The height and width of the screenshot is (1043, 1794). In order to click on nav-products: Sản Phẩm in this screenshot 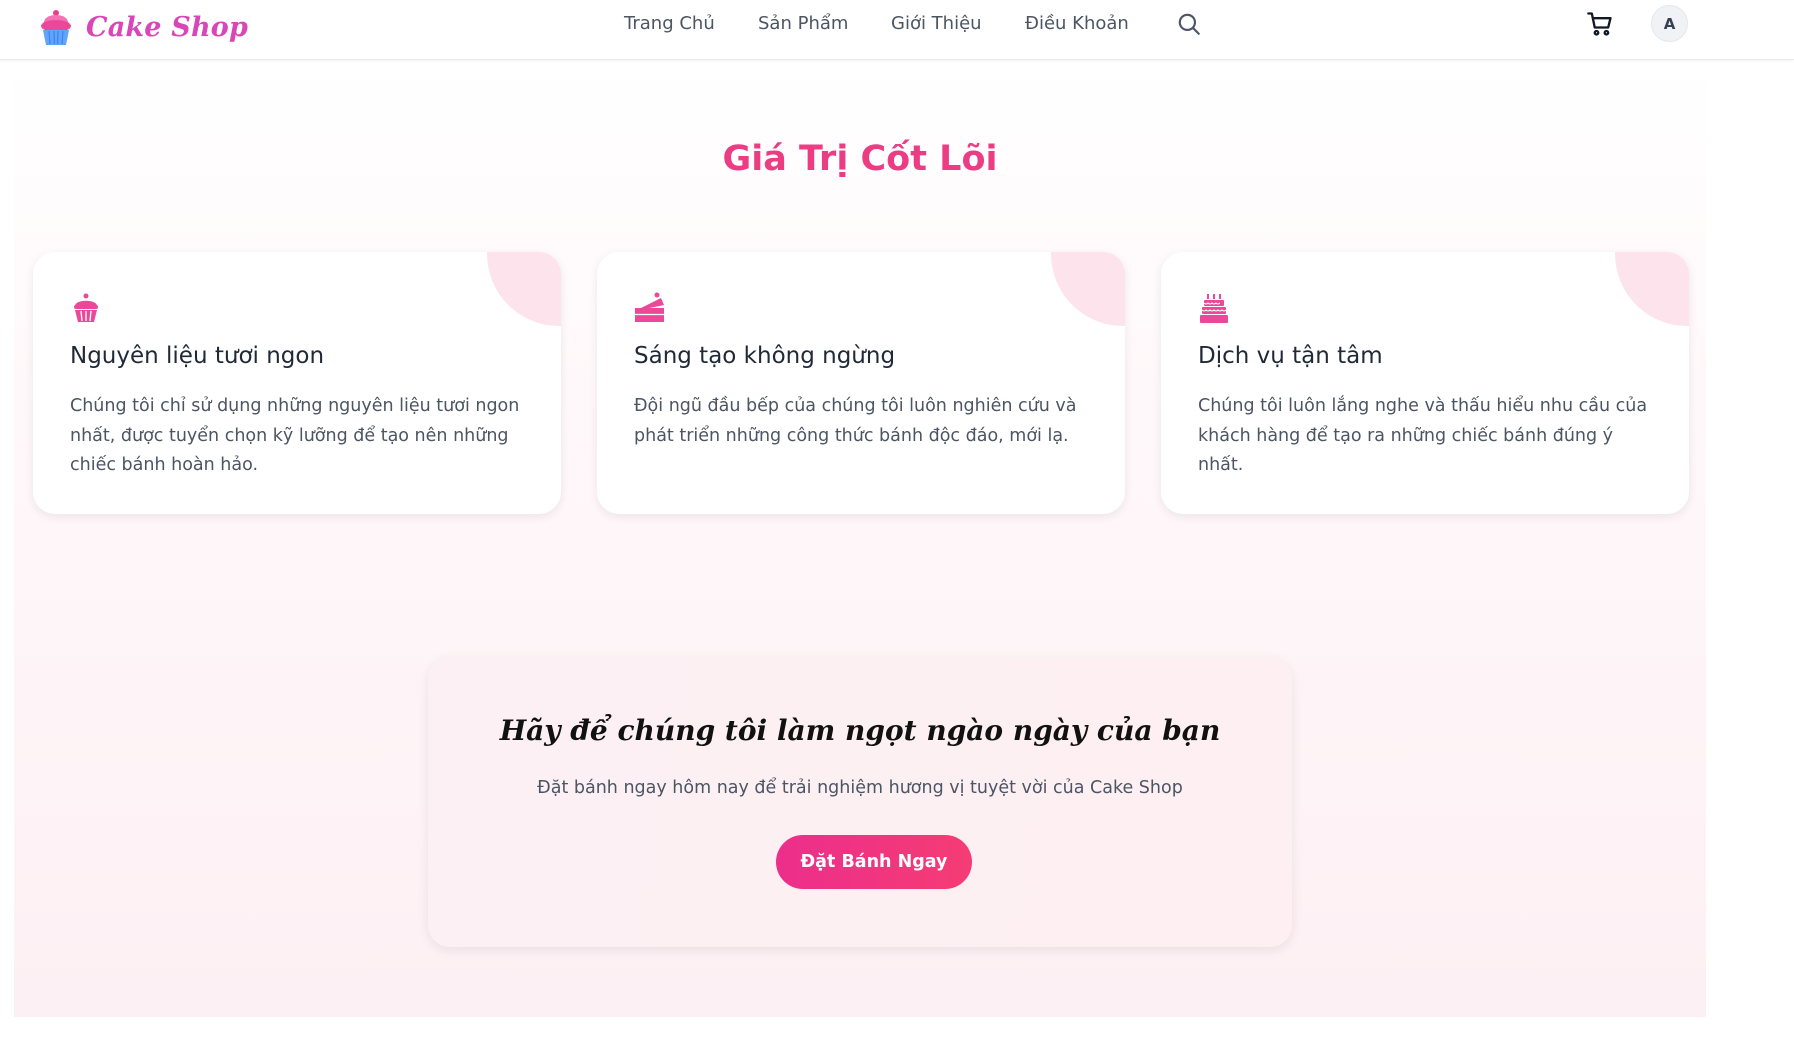, I will do `click(803, 23)`.